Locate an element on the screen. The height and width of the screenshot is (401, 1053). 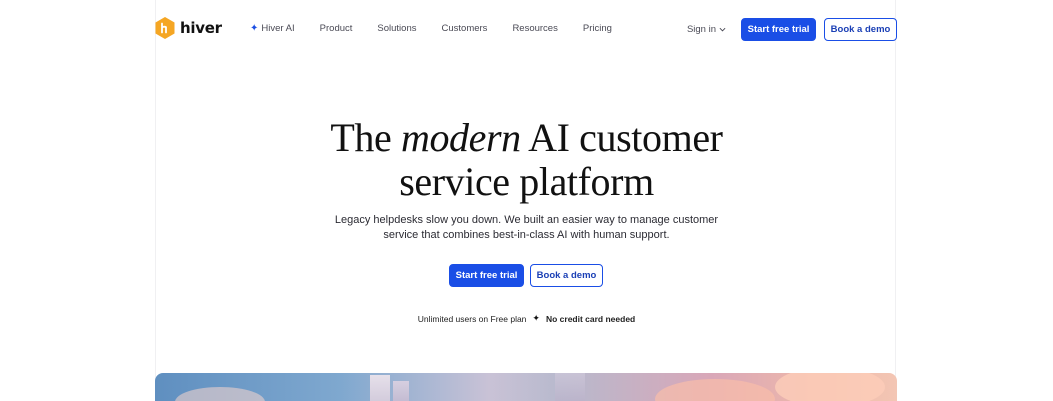
nav-item-label: Hiver AI is located at coordinates (278, 28).